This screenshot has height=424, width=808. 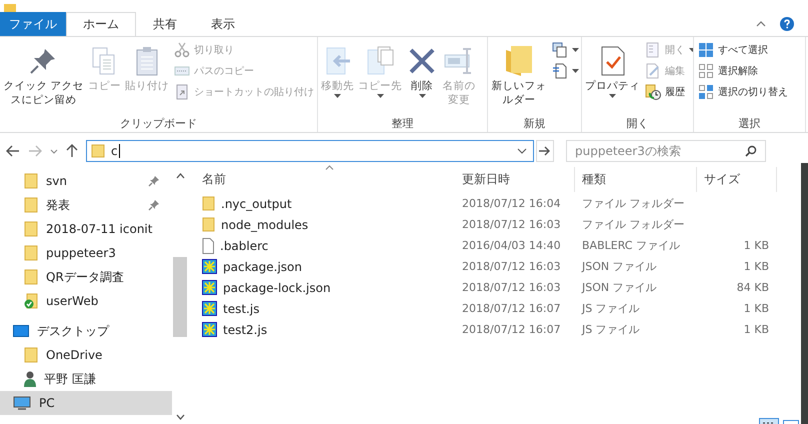 What do you see at coordinates (325, 287) in the screenshot?
I see `file-name-cell: package-lock.json` at bounding box center [325, 287].